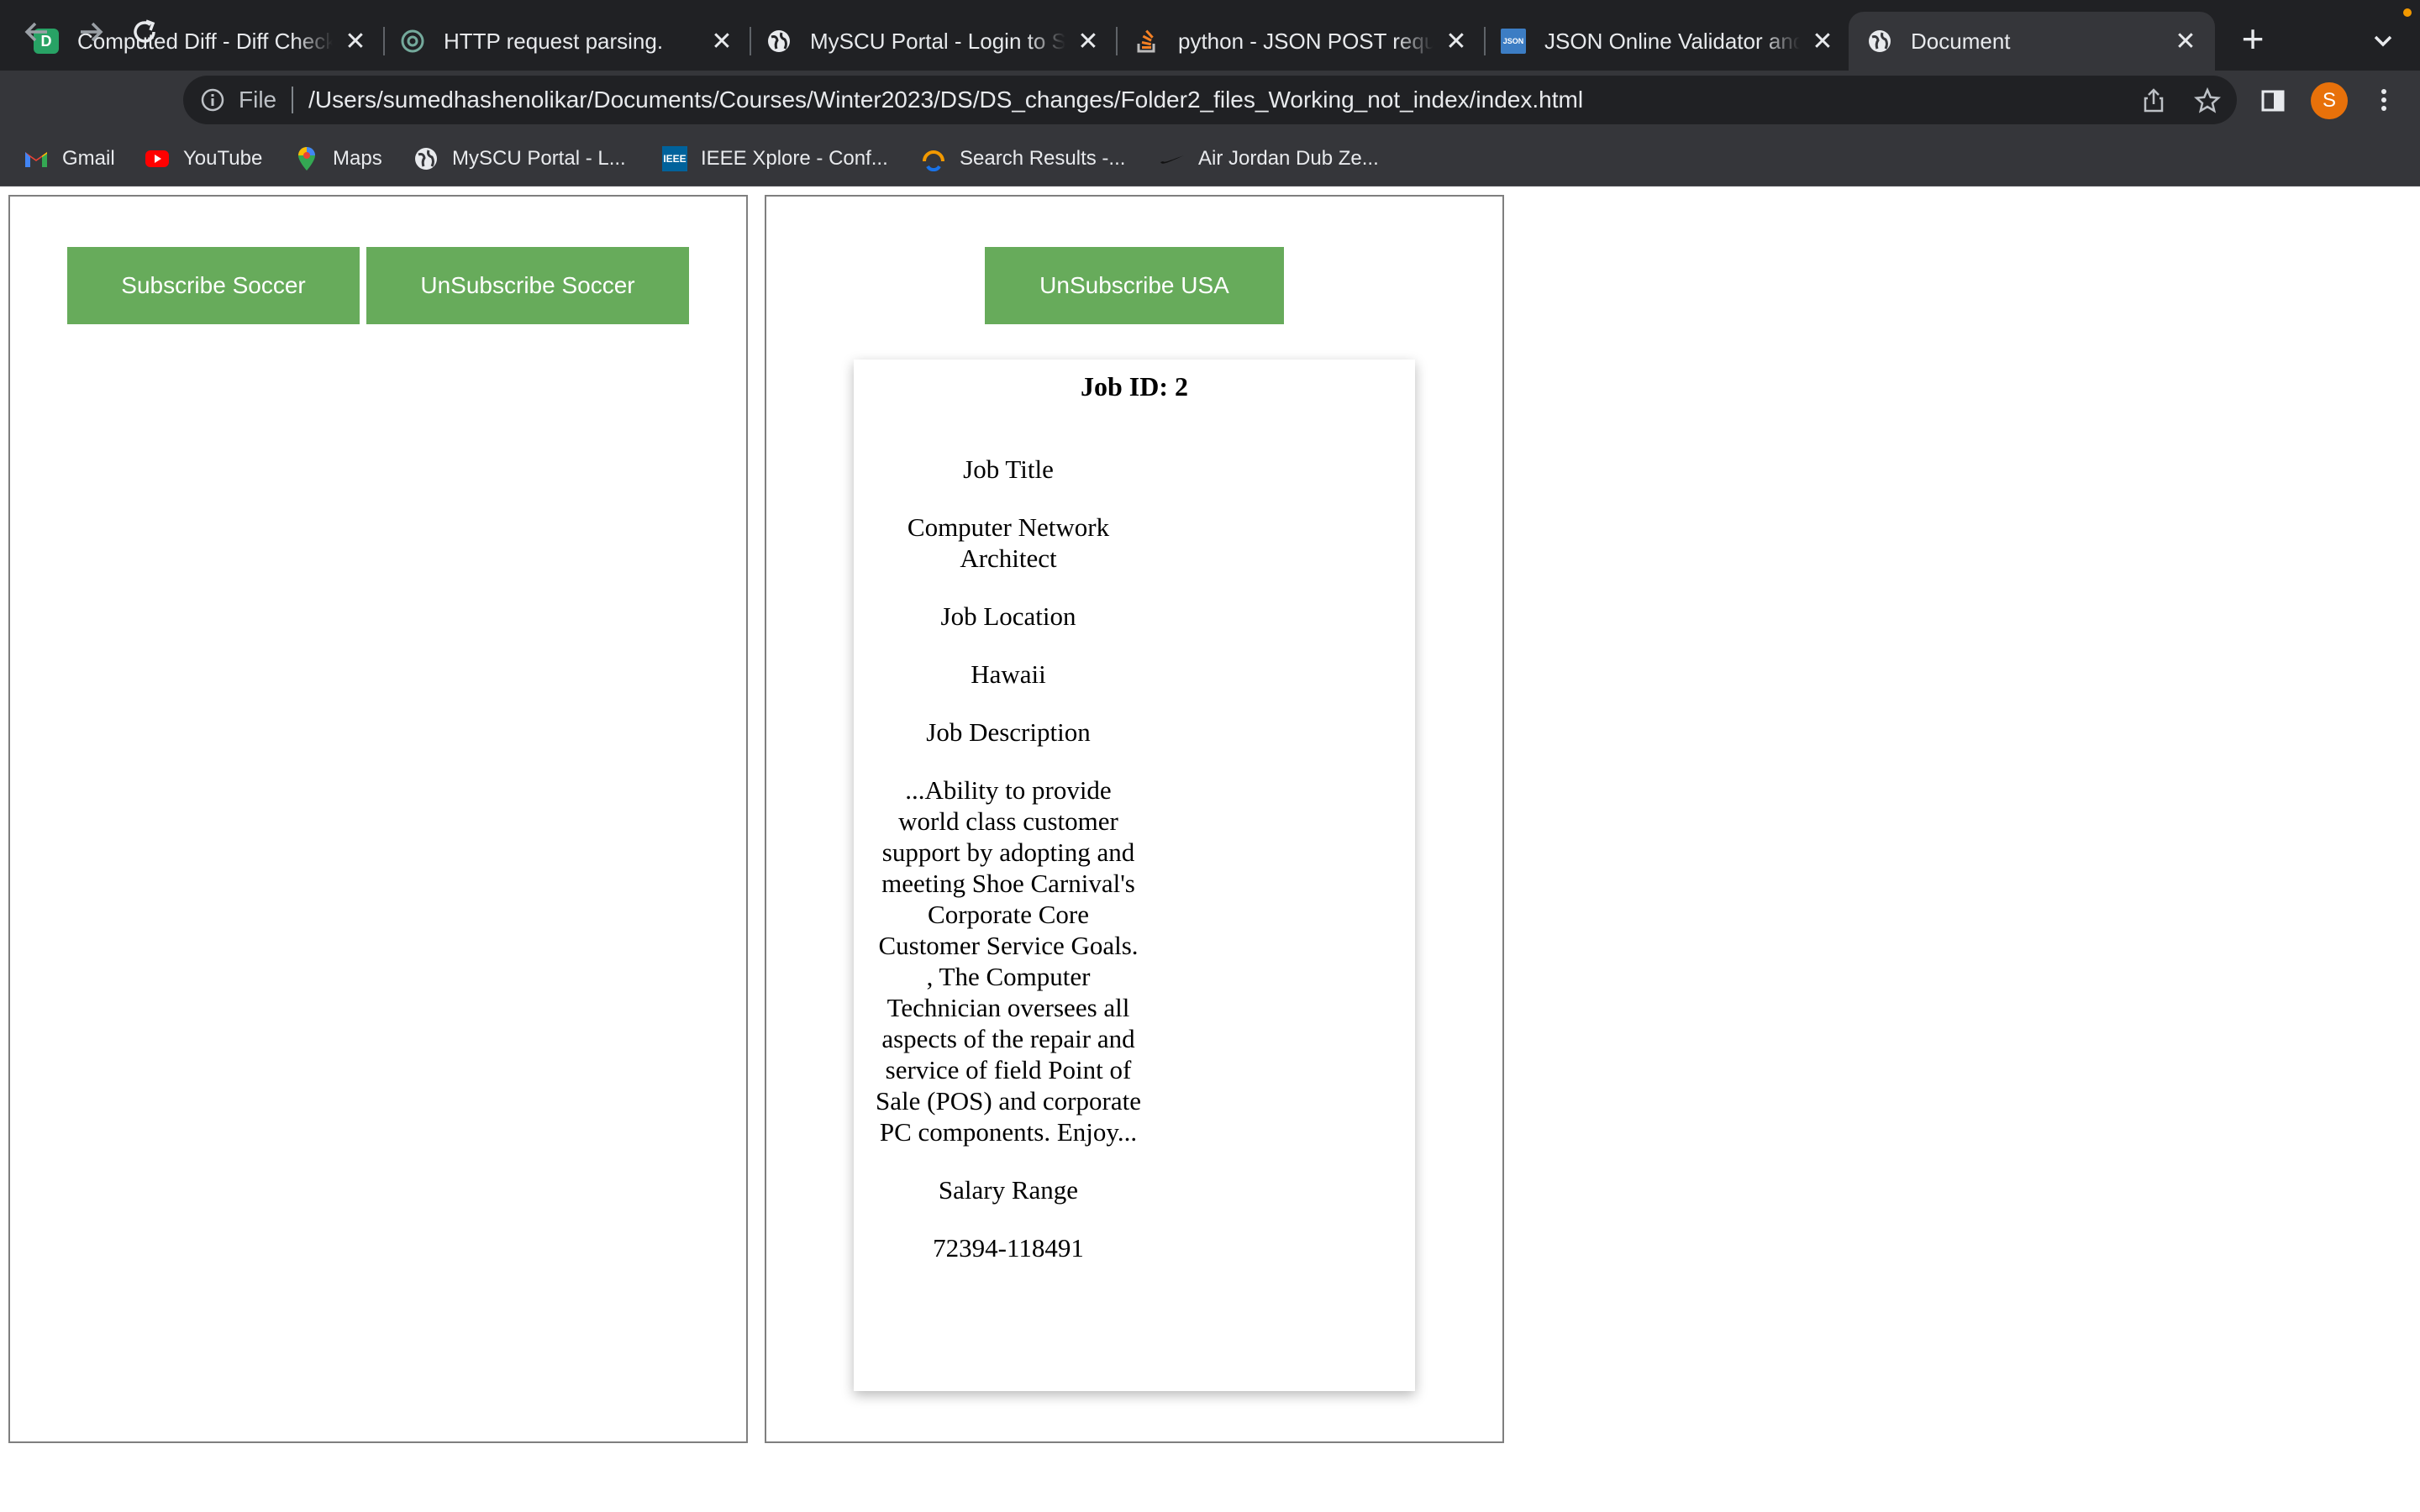 This screenshot has width=2420, height=1512. Describe the element at coordinates (527, 285) in the screenshot. I see `unsubscribe-soccer-button: UnSubscribe Soccer` at that location.